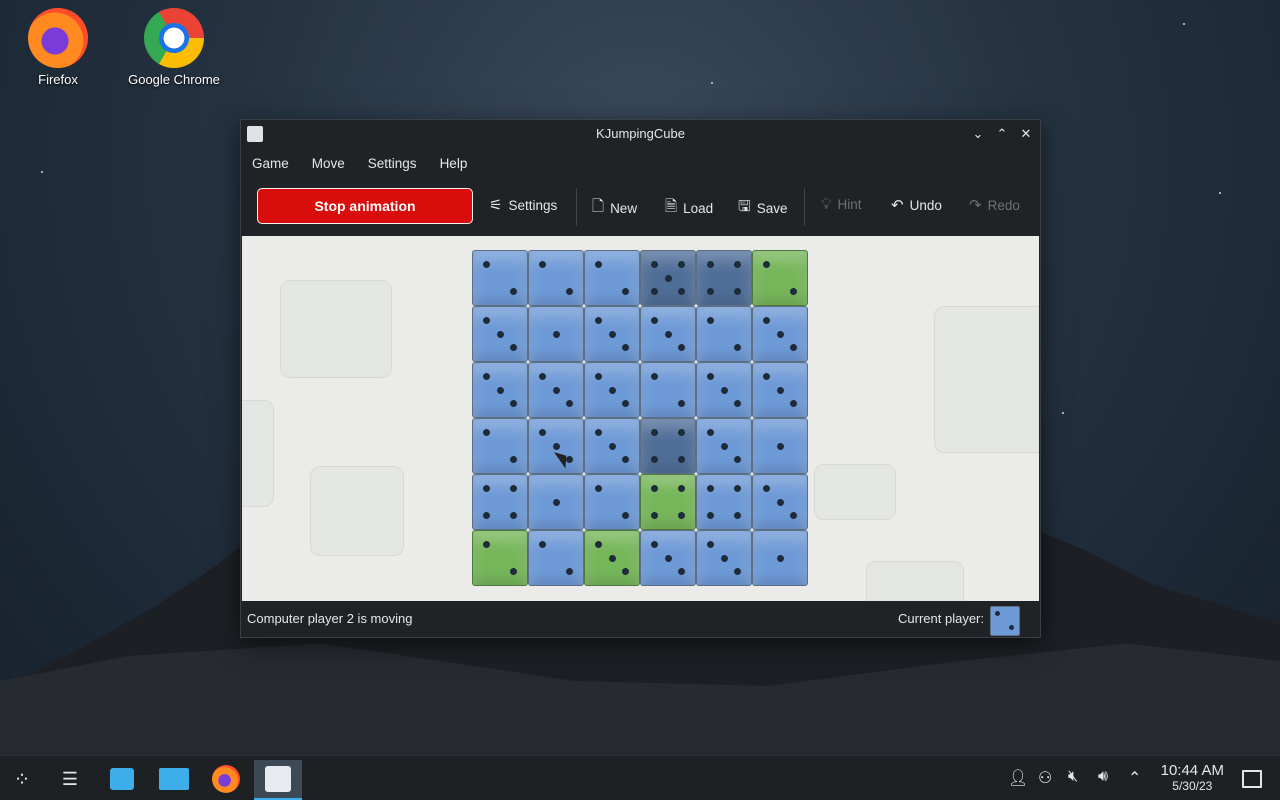 The image size is (1280, 800). I want to click on discover-button, so click(122, 779).